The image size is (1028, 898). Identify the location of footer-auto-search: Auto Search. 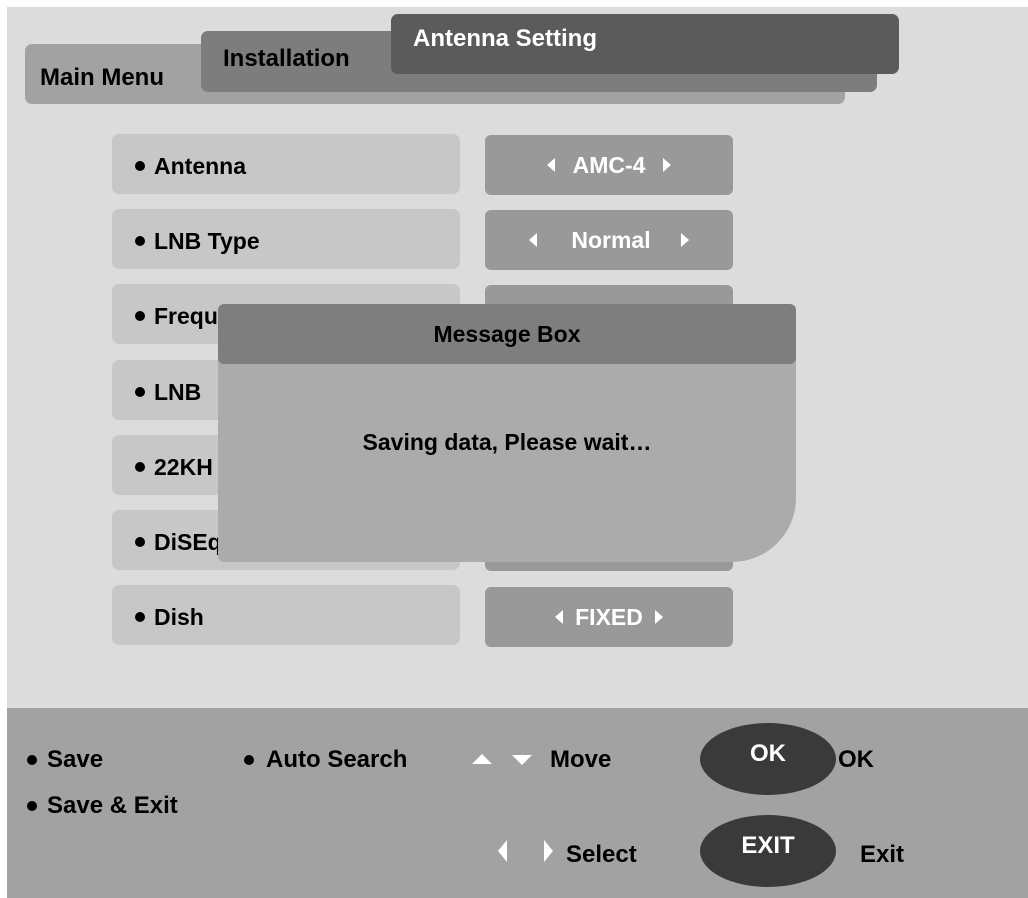
(337, 759).